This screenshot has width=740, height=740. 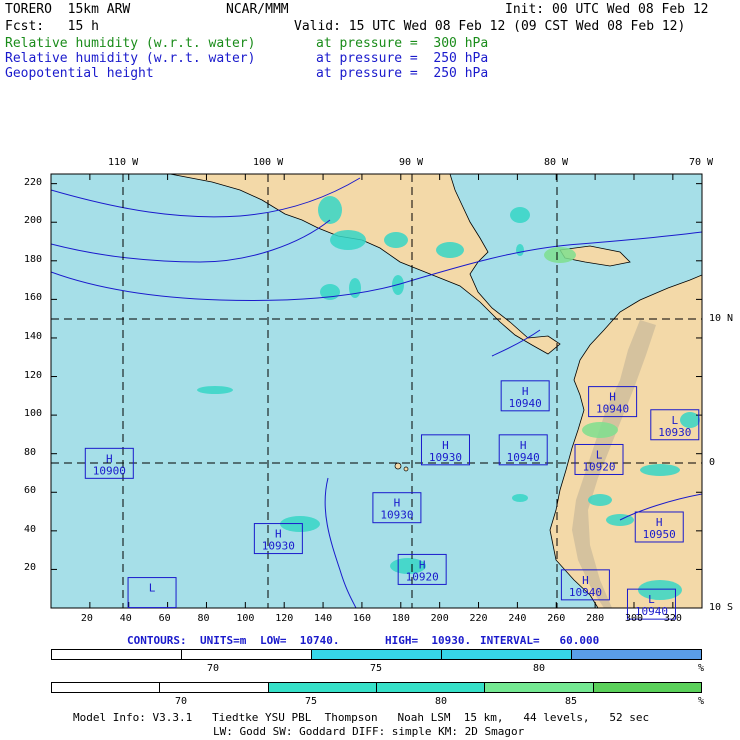 What do you see at coordinates (33, 414) in the screenshot?
I see `y-tick-label: 100` at bounding box center [33, 414].